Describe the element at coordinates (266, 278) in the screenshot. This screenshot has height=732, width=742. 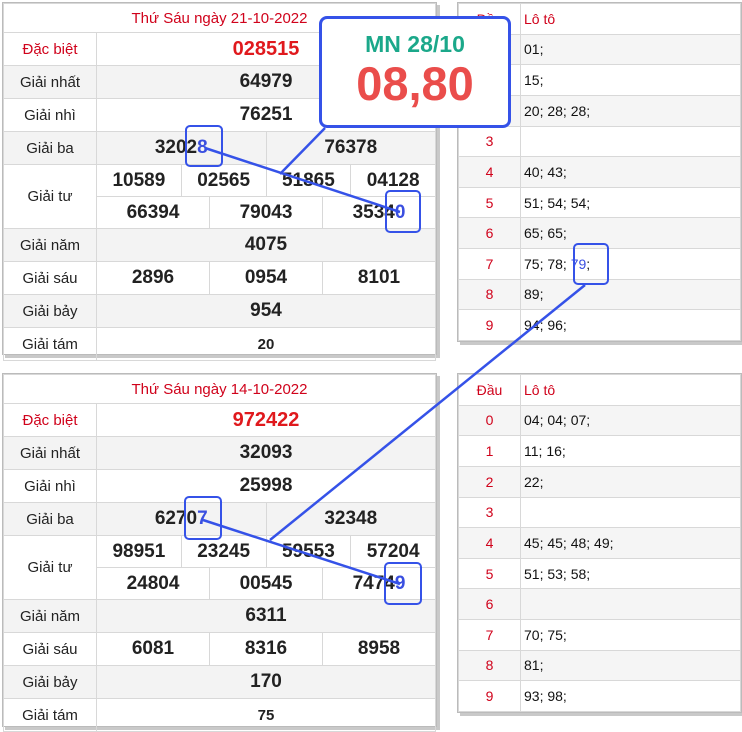
I see `sixth-prize-value: 0954` at that location.